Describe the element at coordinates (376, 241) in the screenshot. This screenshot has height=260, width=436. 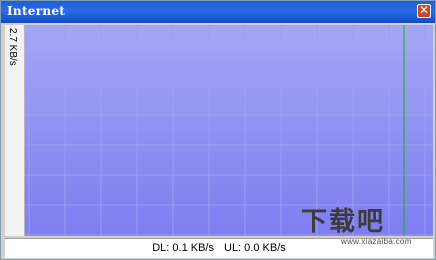
I see `watermark-url: www.xiazaiba.com` at that location.